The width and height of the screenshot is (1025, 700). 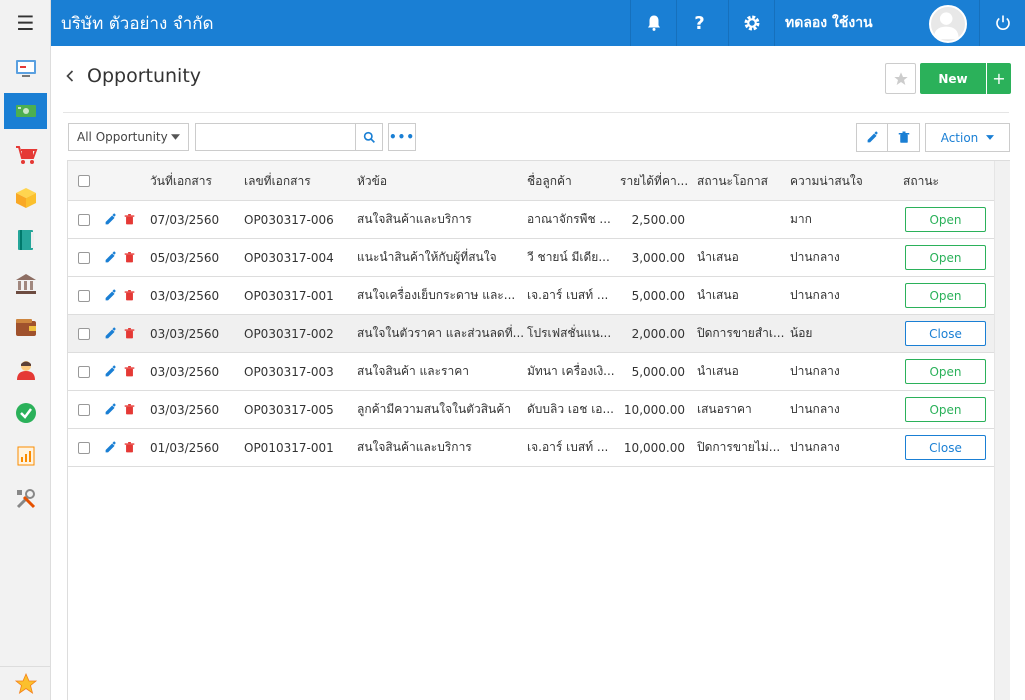 What do you see at coordinates (402, 137) in the screenshot?
I see `more-options-icon: •••` at bounding box center [402, 137].